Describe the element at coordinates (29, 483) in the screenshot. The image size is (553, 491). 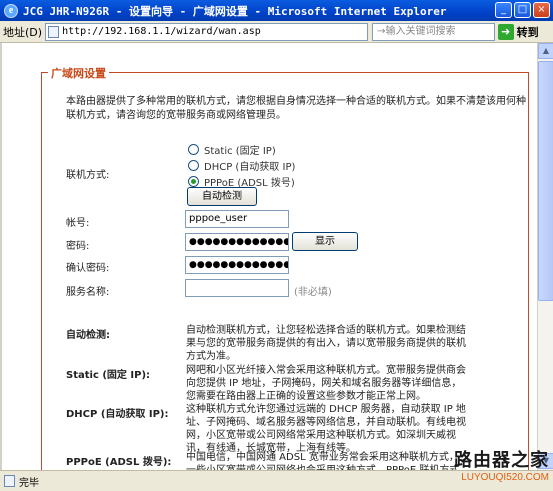
I see `status-text: 完毕` at that location.